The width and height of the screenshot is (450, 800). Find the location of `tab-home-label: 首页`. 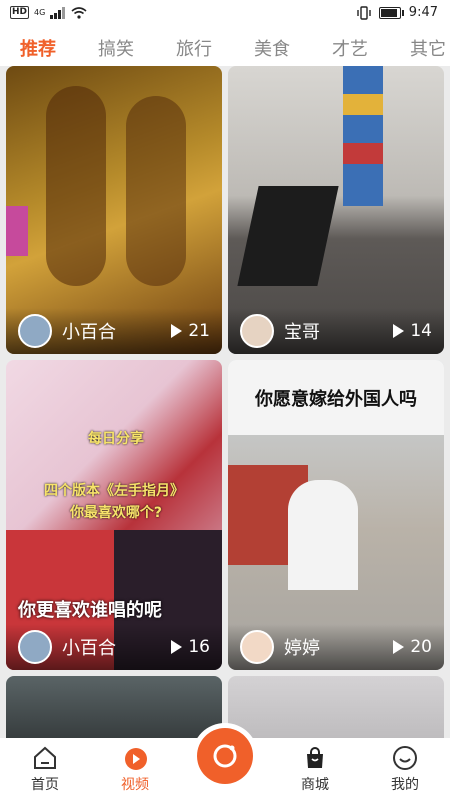

tab-home-label: 首页 is located at coordinates (45, 785).